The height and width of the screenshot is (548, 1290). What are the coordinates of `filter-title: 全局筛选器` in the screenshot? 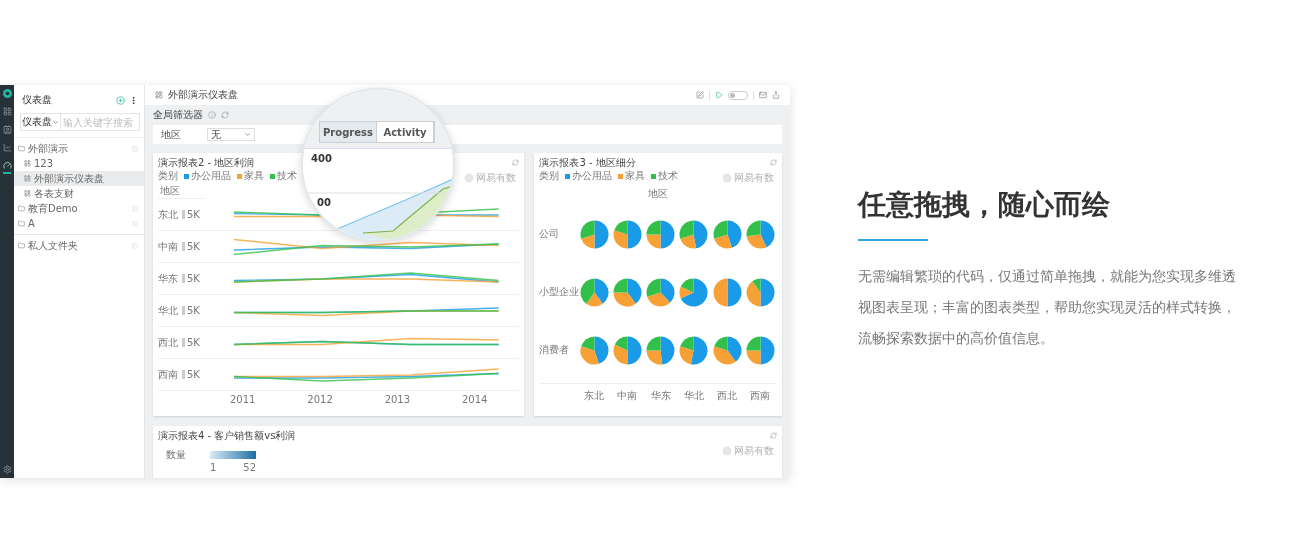 It's located at (178, 115).